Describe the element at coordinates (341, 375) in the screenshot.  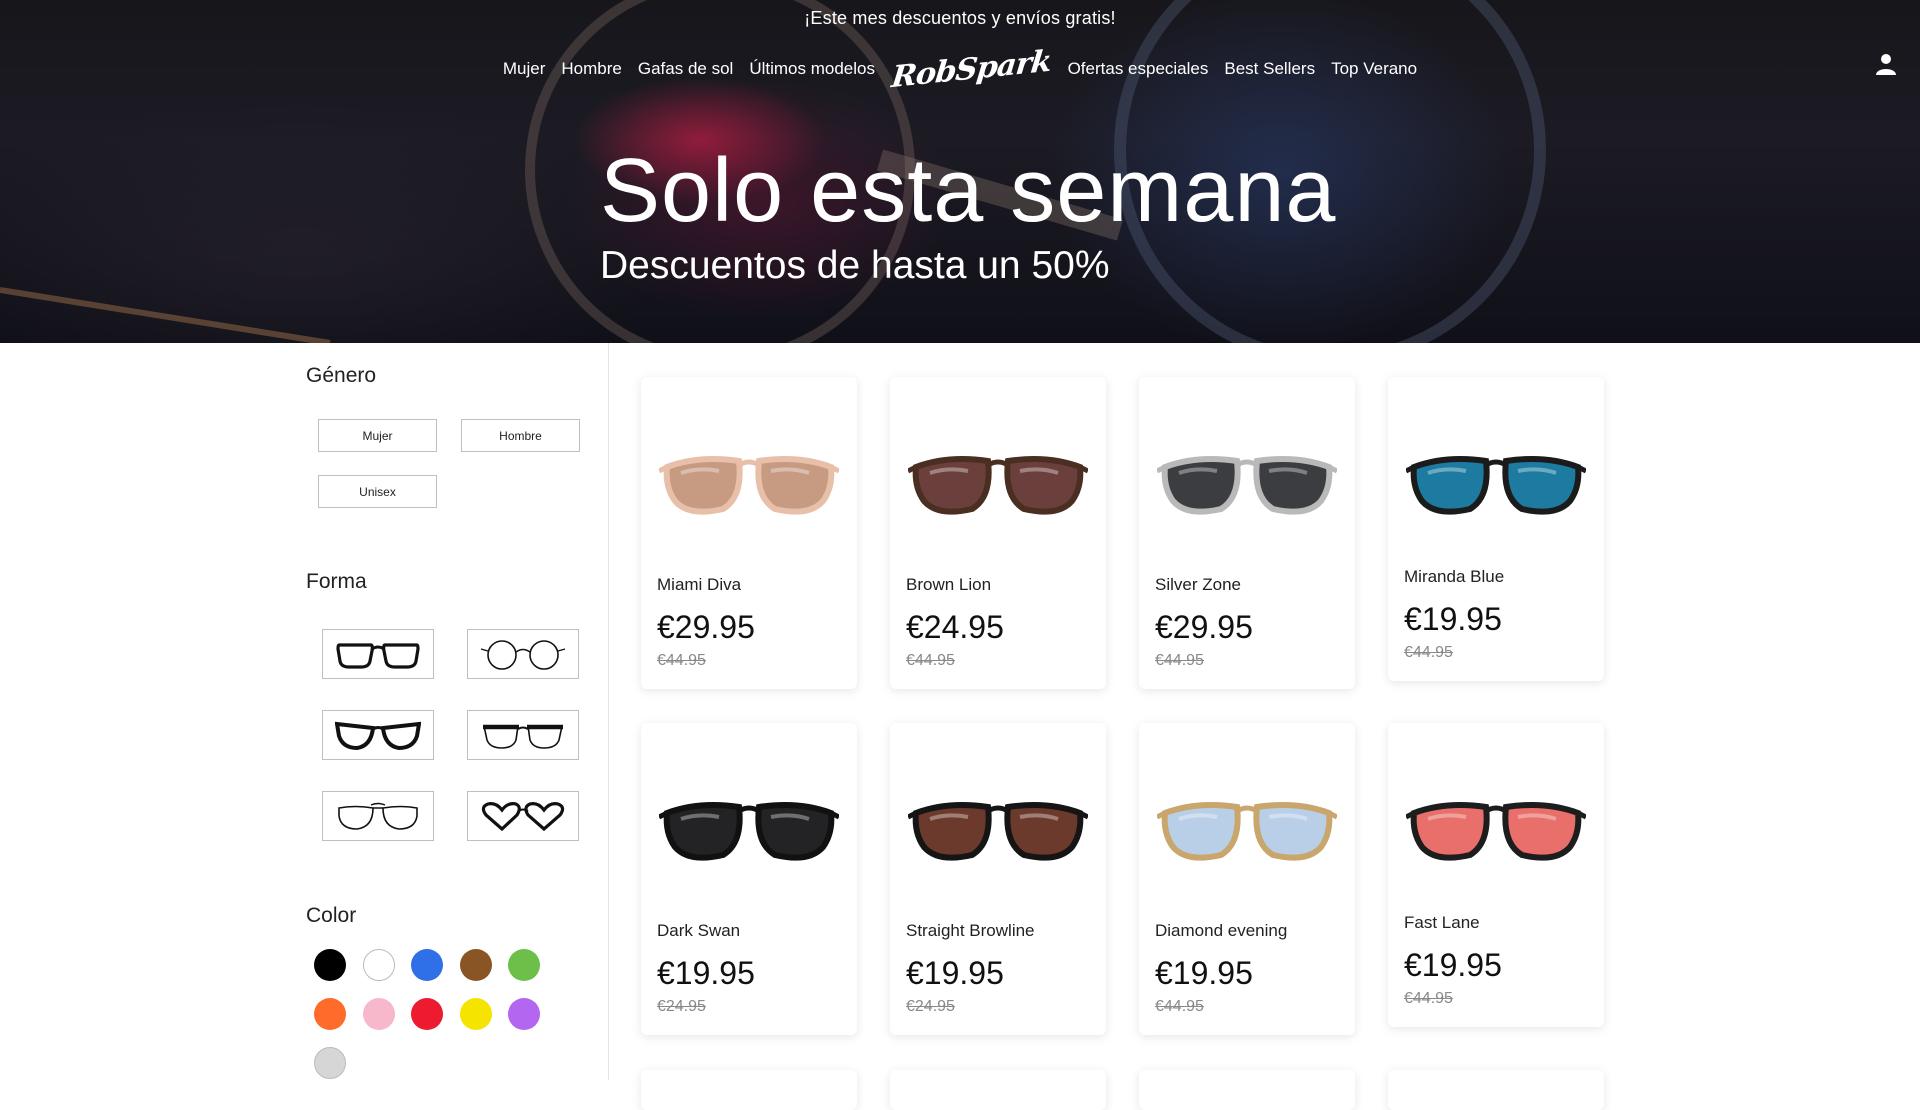
I see `gender-filter-heading: Género` at that location.